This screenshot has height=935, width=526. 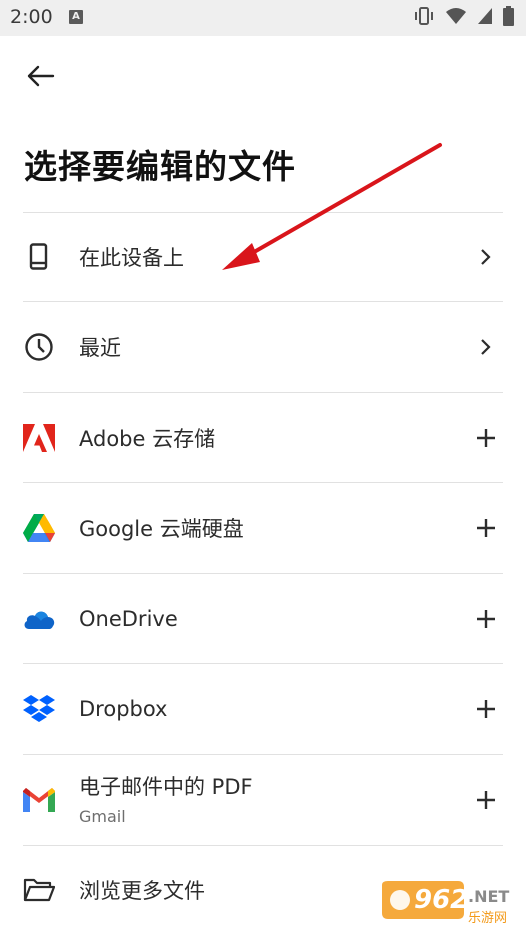 I want to click on row-label: Google 云端硬盘, so click(x=161, y=529).